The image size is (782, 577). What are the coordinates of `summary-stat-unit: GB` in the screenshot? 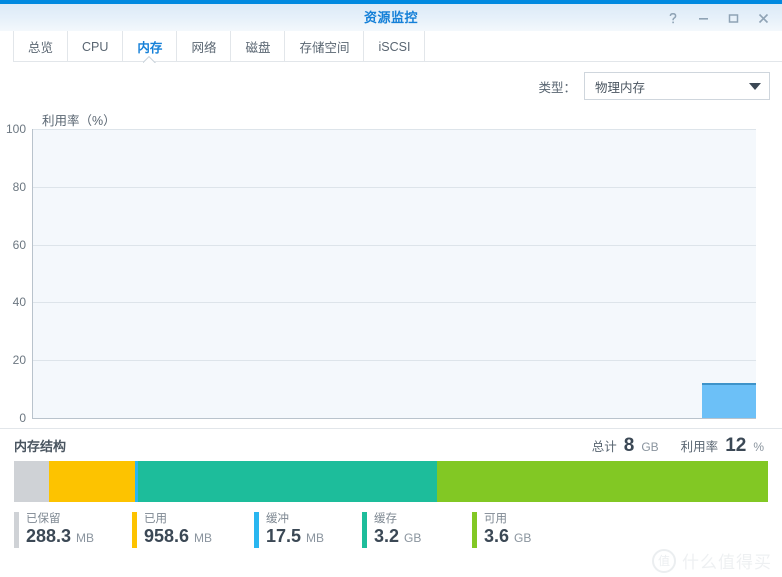 It's located at (650, 447).